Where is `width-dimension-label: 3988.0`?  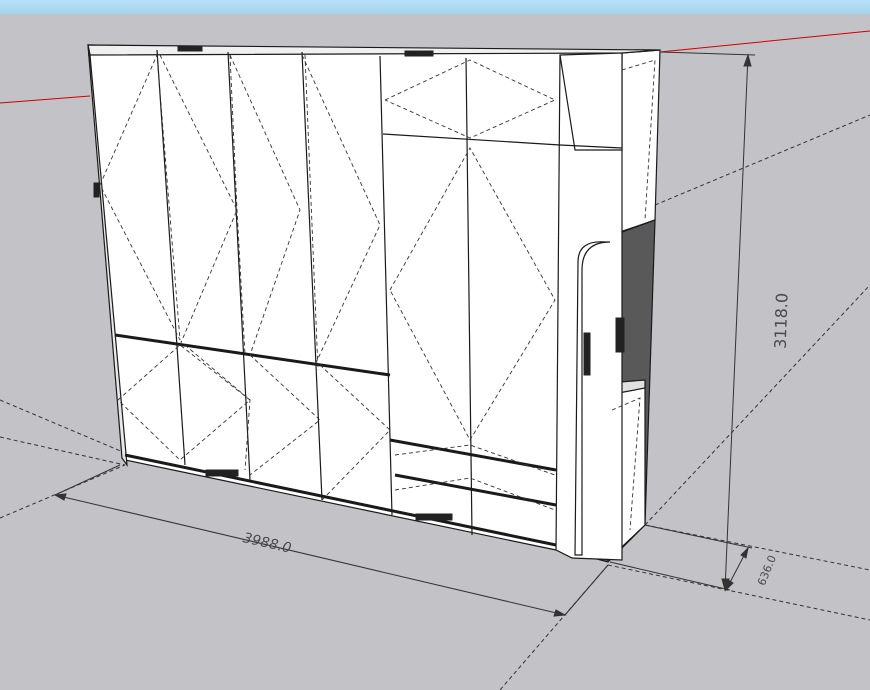
width-dimension-label: 3988.0 is located at coordinates (266, 543).